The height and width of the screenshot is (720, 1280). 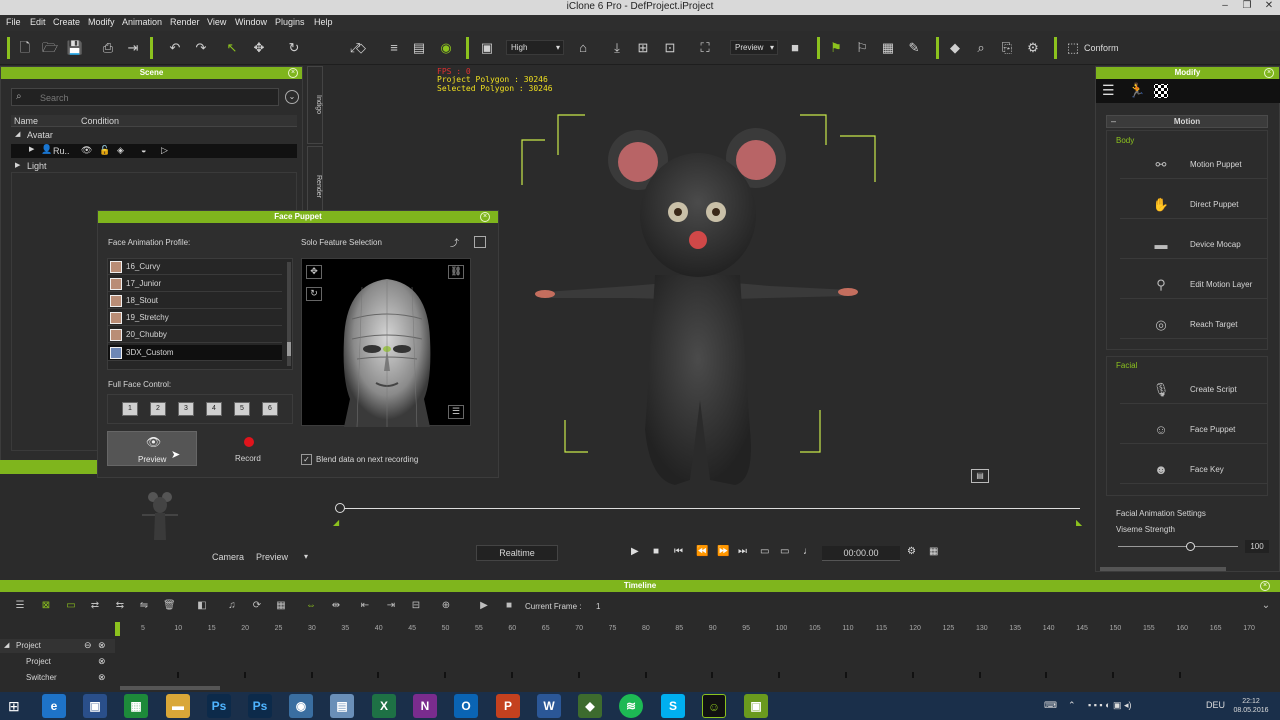 I want to click on taskbar-powerpoint-icon: P, so click(x=508, y=706).